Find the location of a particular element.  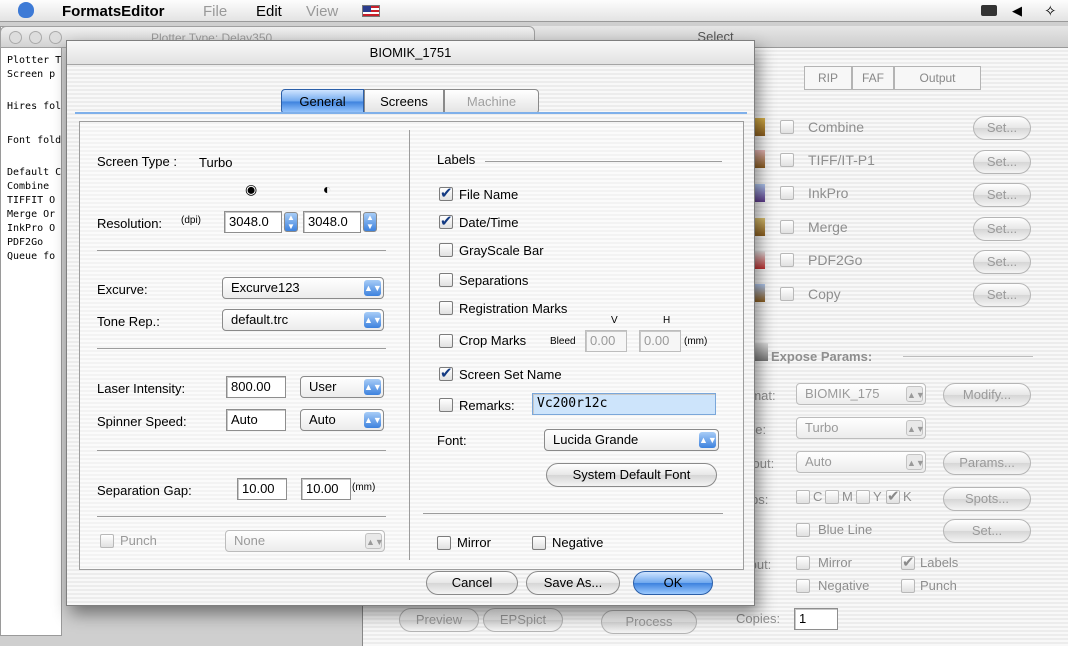

tab-general: General is located at coordinates (322, 101).